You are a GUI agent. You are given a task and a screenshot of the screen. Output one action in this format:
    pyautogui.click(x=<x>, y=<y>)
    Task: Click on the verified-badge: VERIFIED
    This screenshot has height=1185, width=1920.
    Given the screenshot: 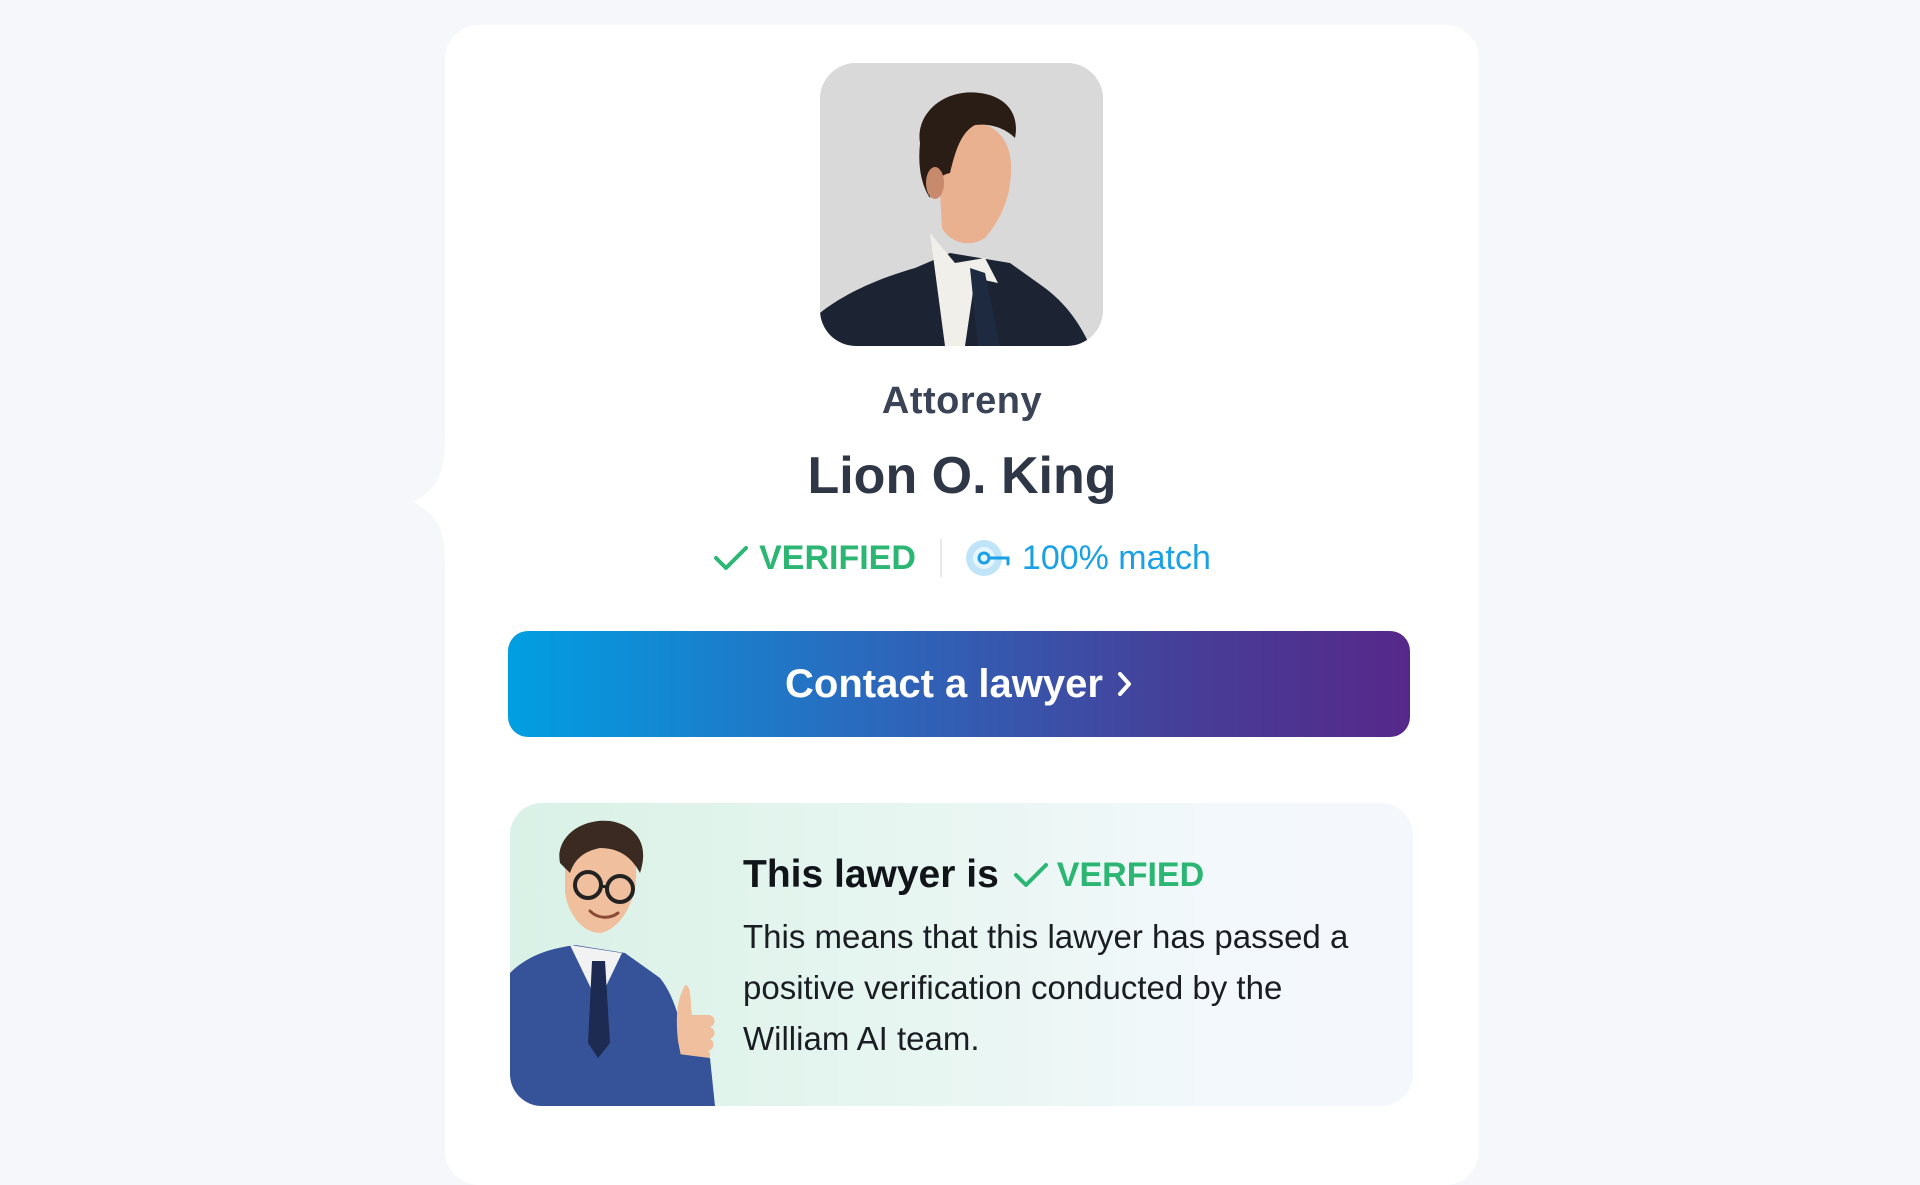 What is the action you would take?
    pyautogui.click(x=814, y=558)
    